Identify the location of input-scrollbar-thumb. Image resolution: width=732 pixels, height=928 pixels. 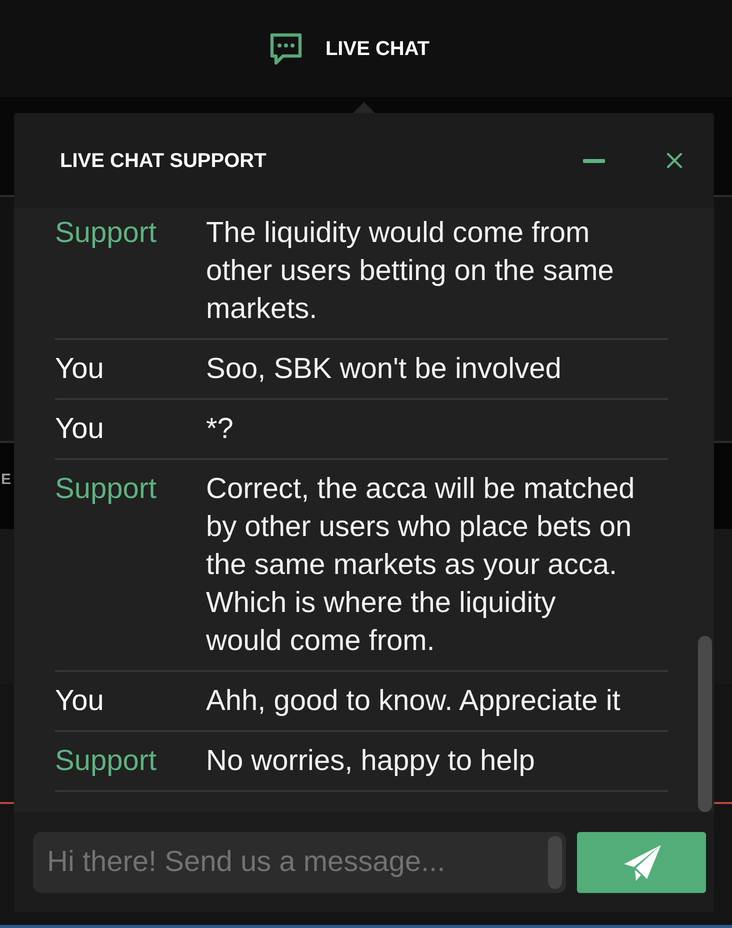
(555, 862).